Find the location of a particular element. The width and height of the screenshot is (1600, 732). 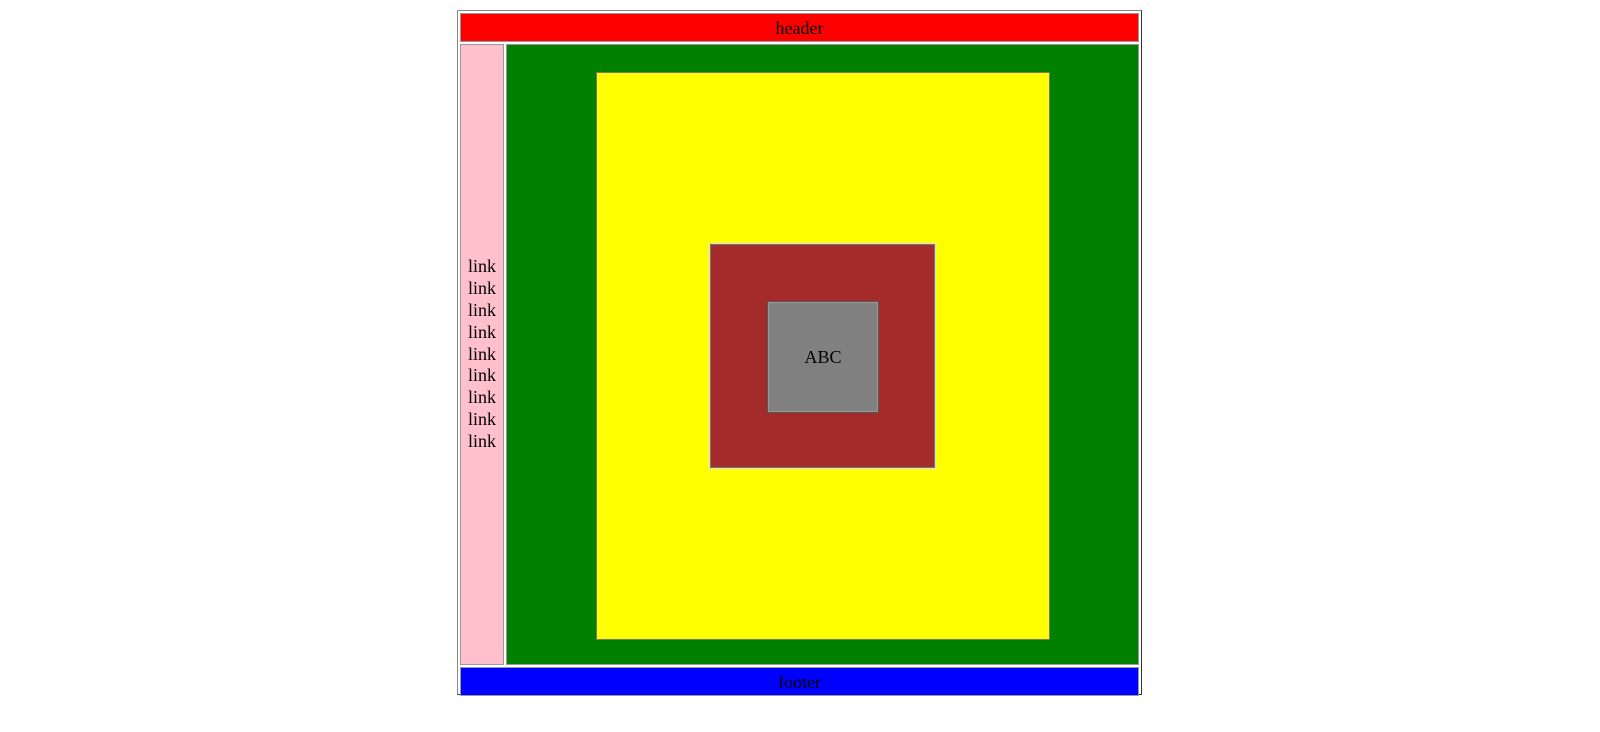

sidebar-link-5: link is located at coordinates (482, 355).